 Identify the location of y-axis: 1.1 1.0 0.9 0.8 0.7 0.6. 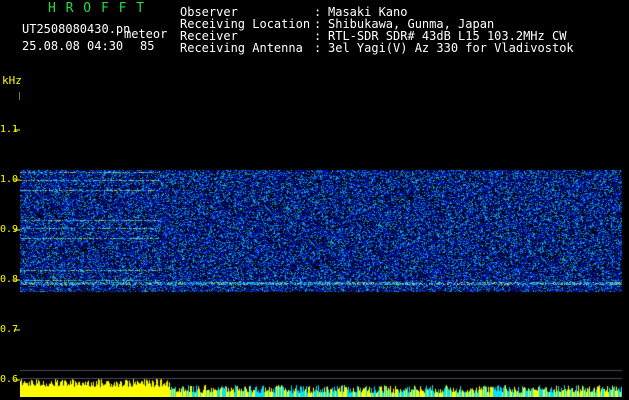
(9, 200).